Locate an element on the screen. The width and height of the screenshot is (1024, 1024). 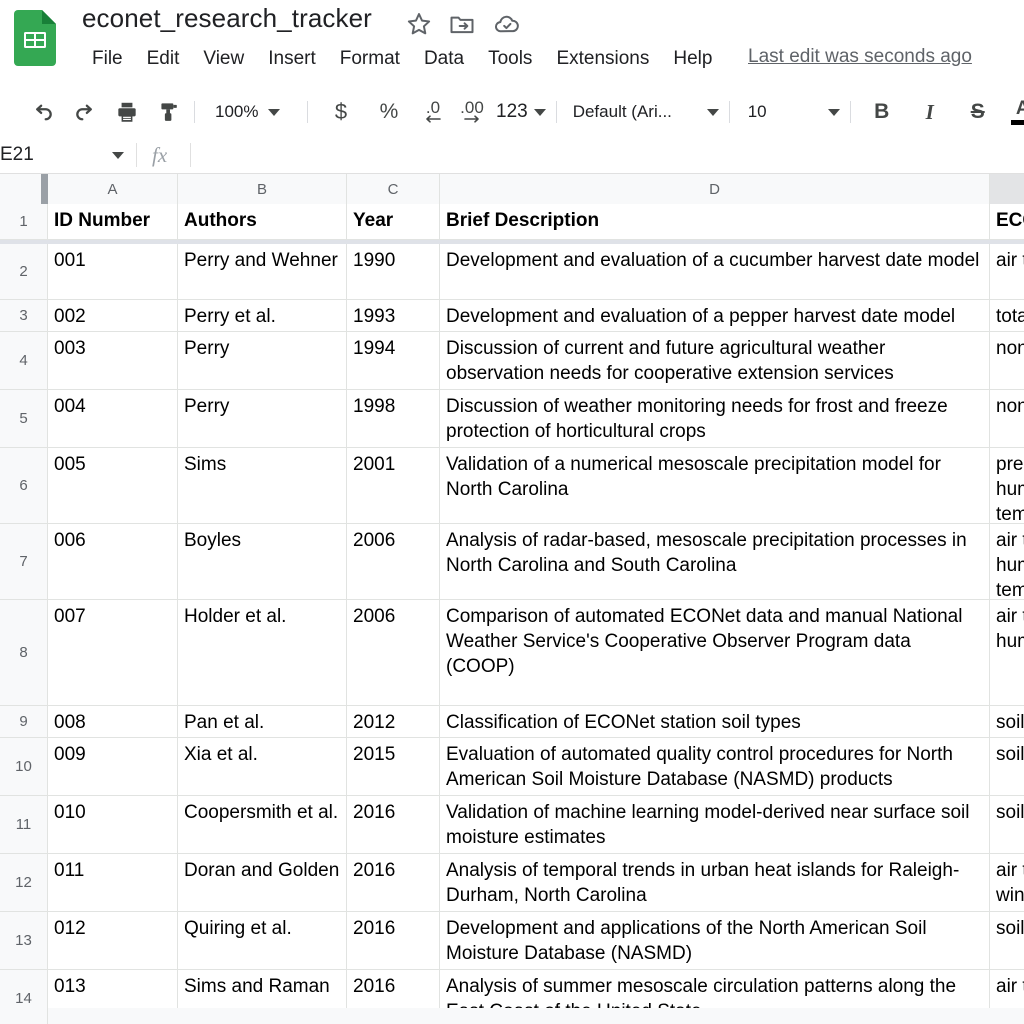
menu-item-edit: Edit is located at coordinates (163, 59).